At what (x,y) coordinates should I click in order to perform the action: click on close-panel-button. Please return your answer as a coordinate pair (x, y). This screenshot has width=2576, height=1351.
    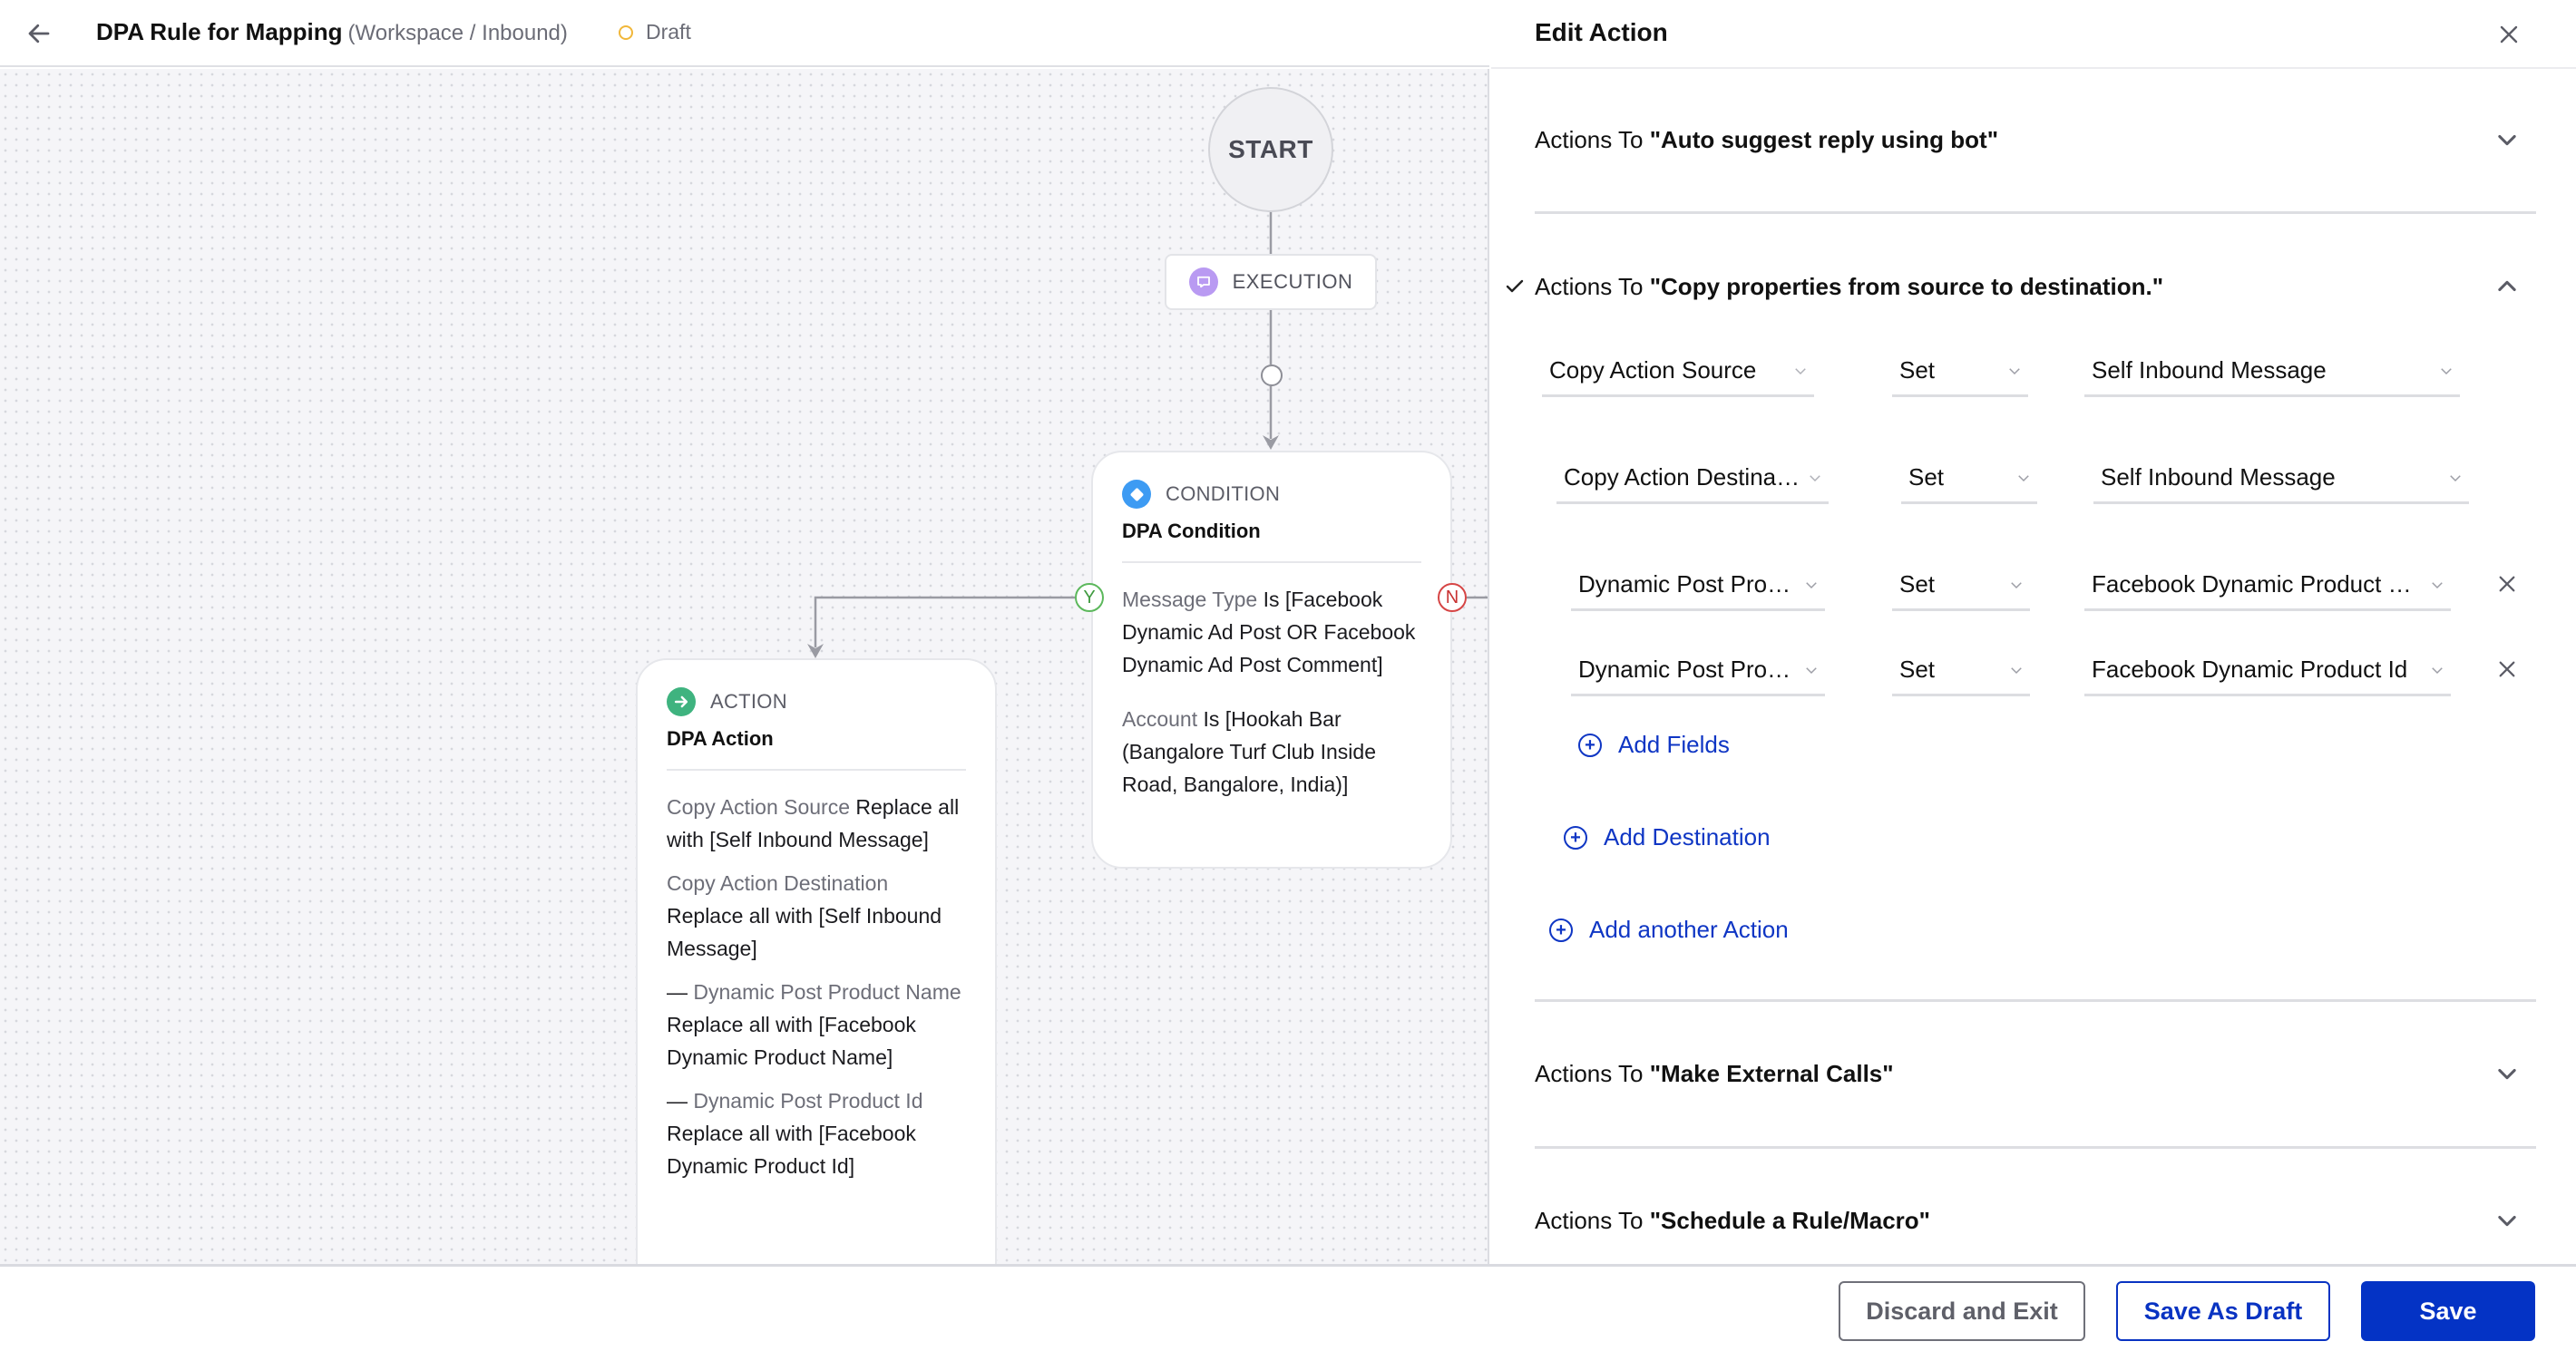
    Looking at the image, I should click on (2509, 34).